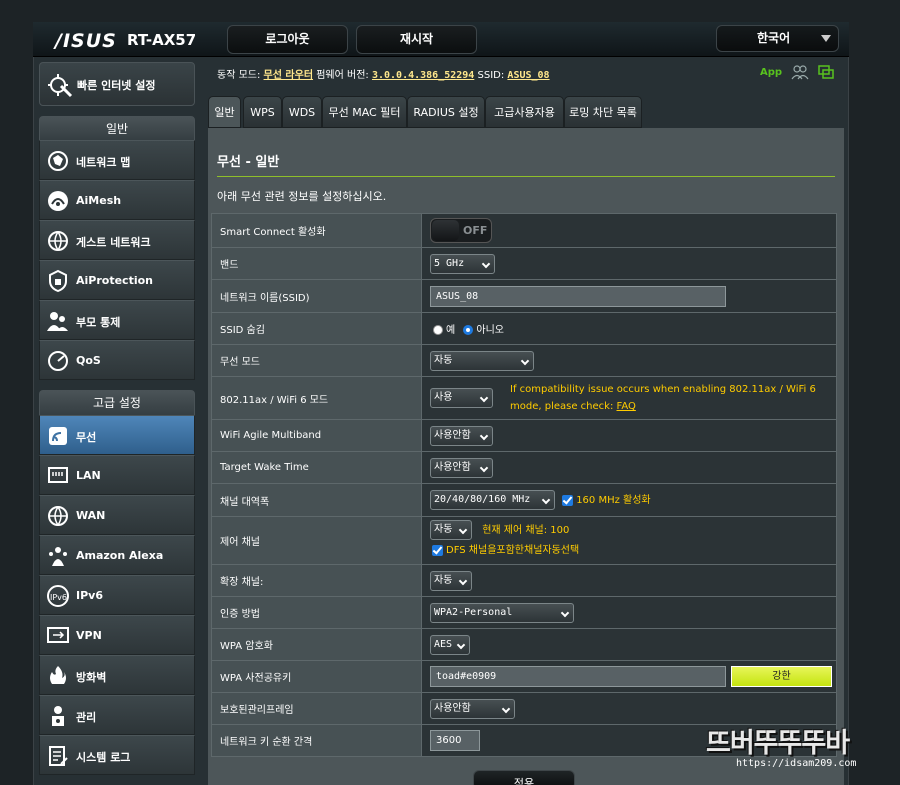  Describe the element at coordinates (91, 677) in the screenshot. I see `sidebar-item-label: 방화벽` at that location.